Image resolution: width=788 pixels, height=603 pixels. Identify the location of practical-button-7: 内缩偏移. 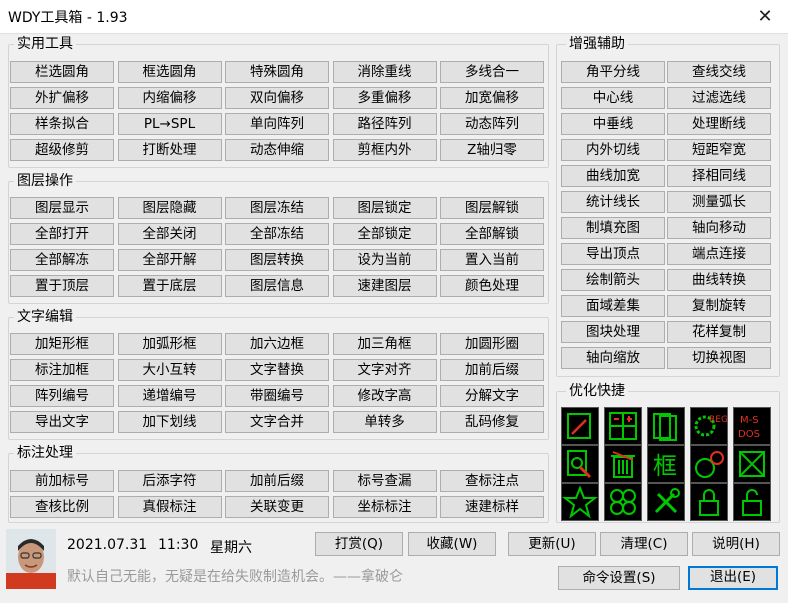
(169, 98).